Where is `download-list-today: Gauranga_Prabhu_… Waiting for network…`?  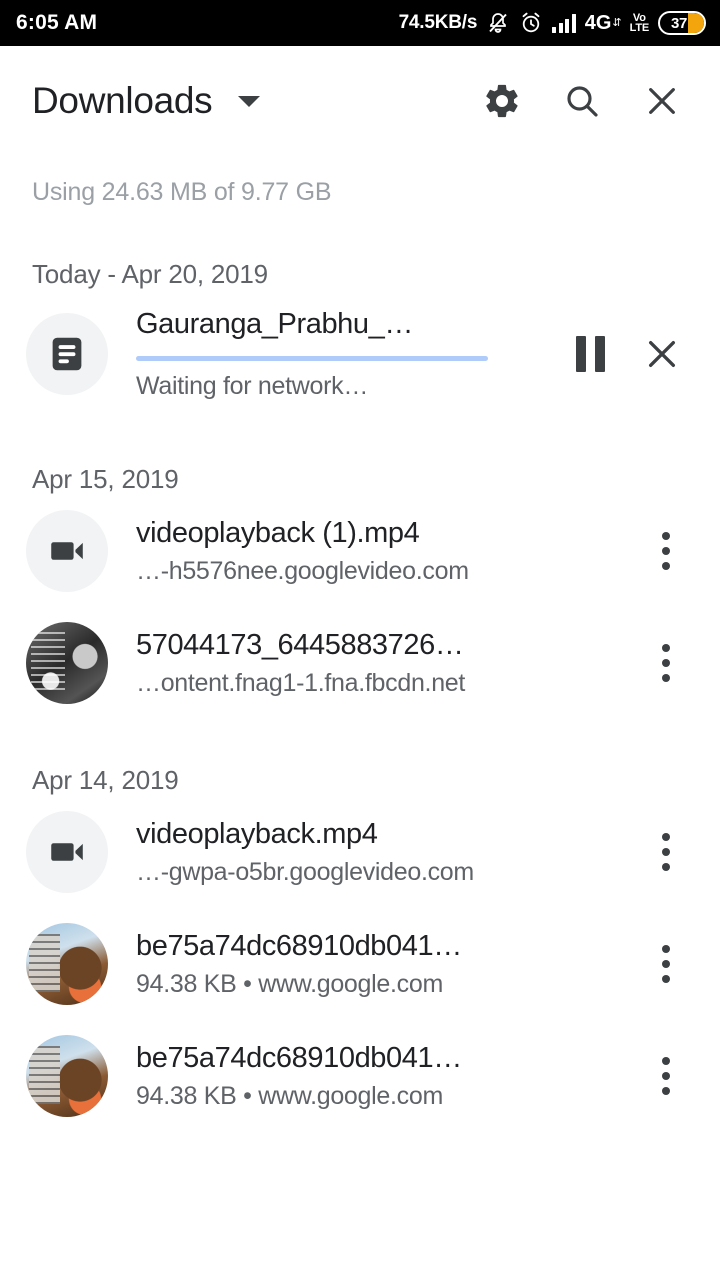
download-list-today: Gauranga_Prabhu_… Waiting for network… is located at coordinates (360, 354).